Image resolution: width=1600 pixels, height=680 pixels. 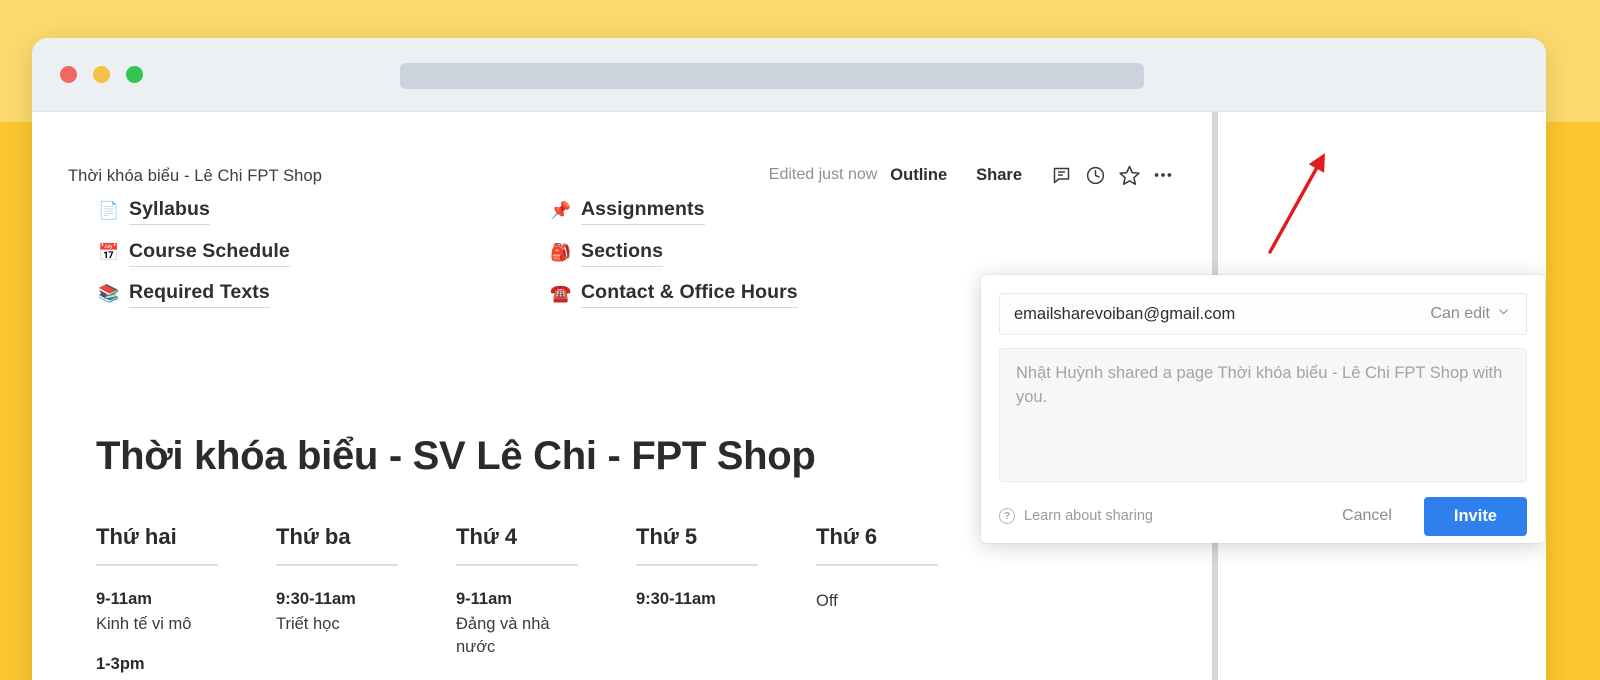 I want to click on schedule-slot: 1-3pm Marketing căn bản, so click(x=186, y=667).